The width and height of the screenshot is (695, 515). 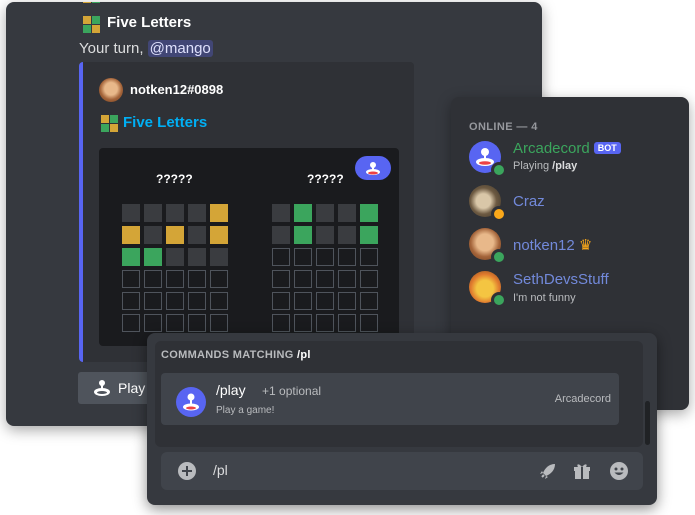 I want to click on embed-title: Five Letters, so click(x=165, y=122).